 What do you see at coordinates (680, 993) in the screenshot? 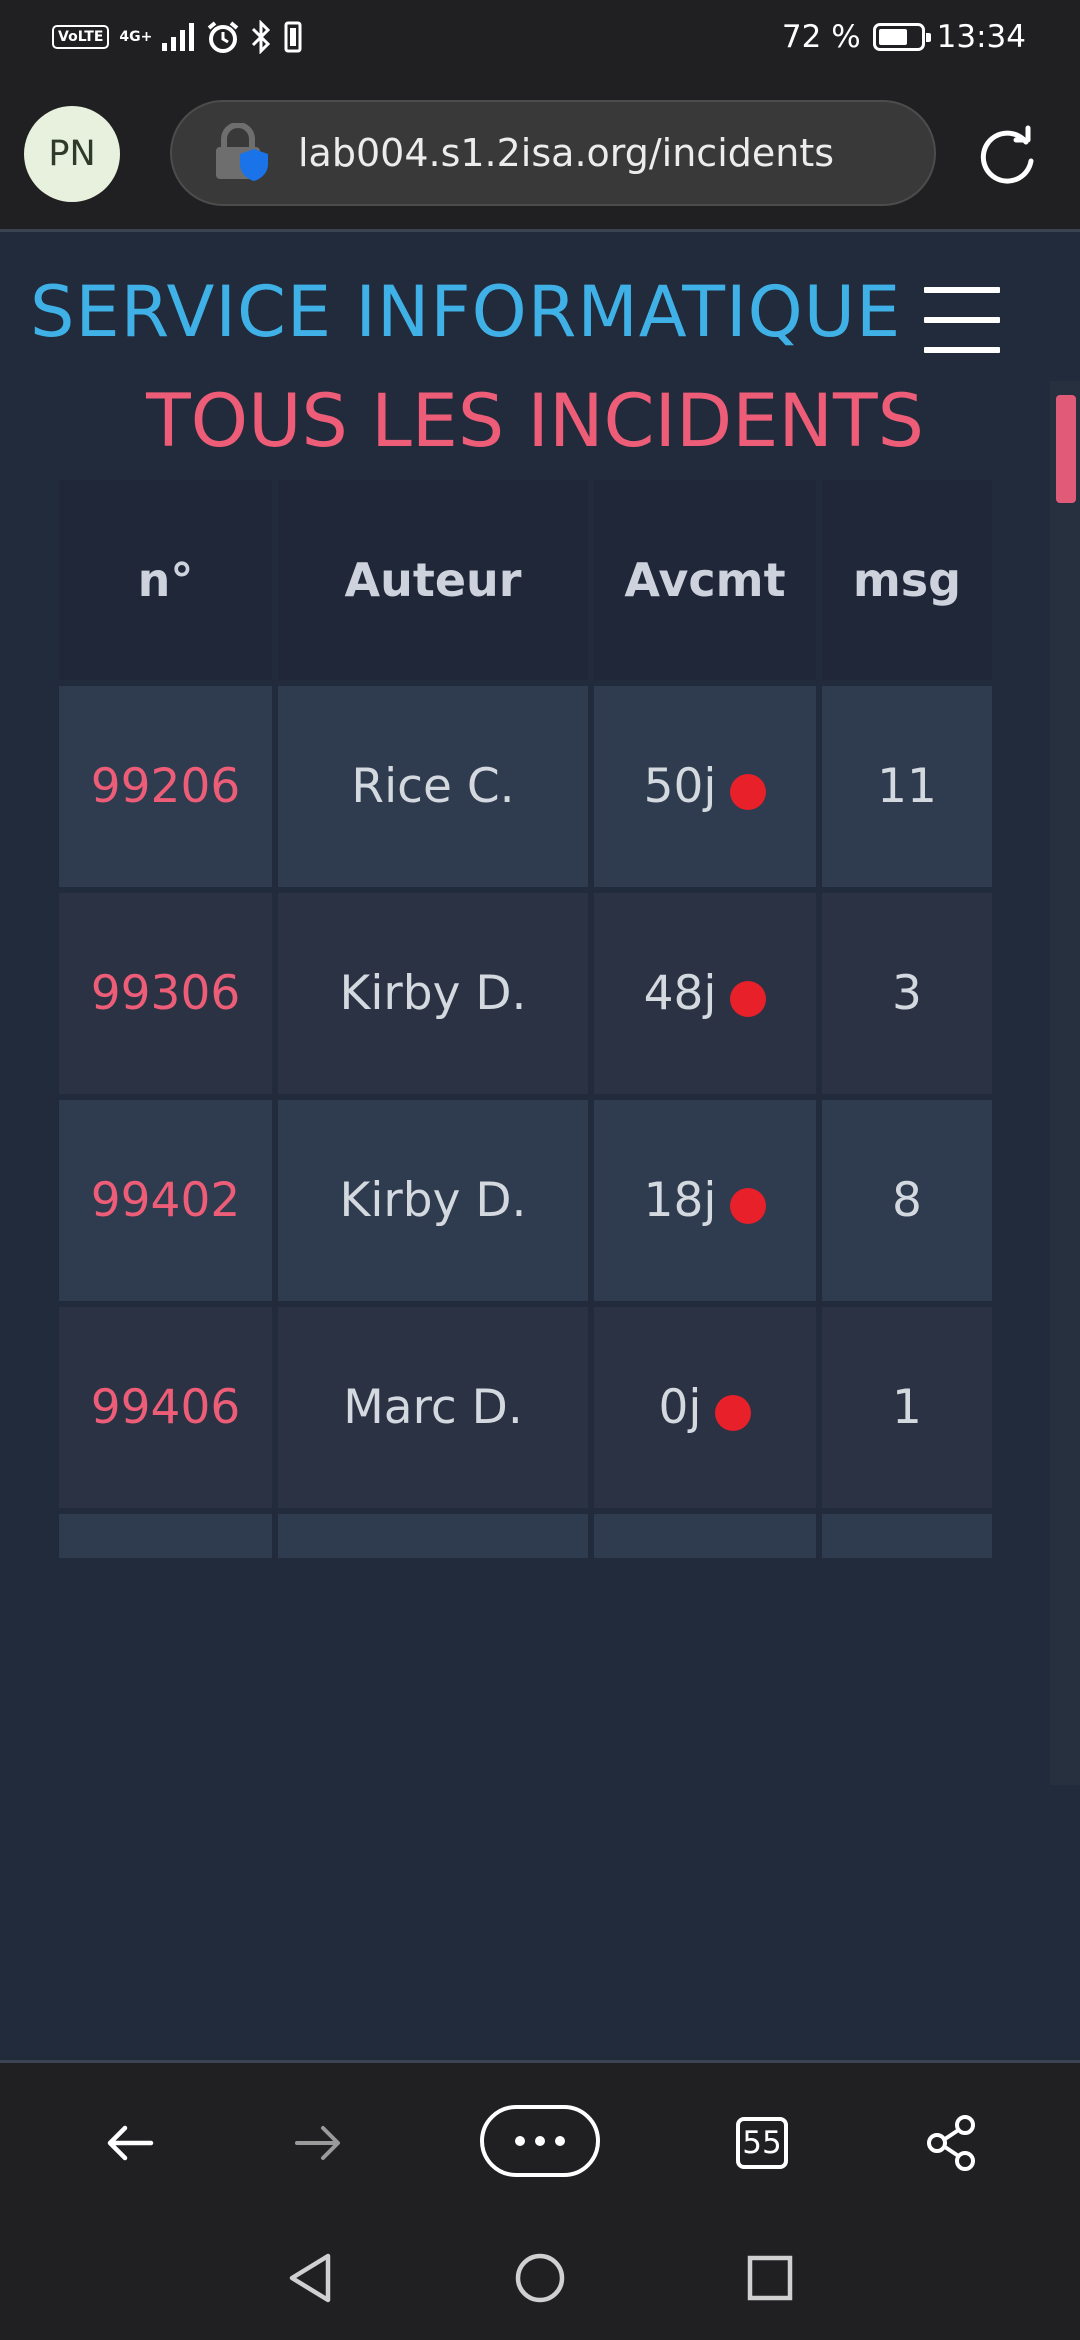
I see `progress-days: 48j` at bounding box center [680, 993].